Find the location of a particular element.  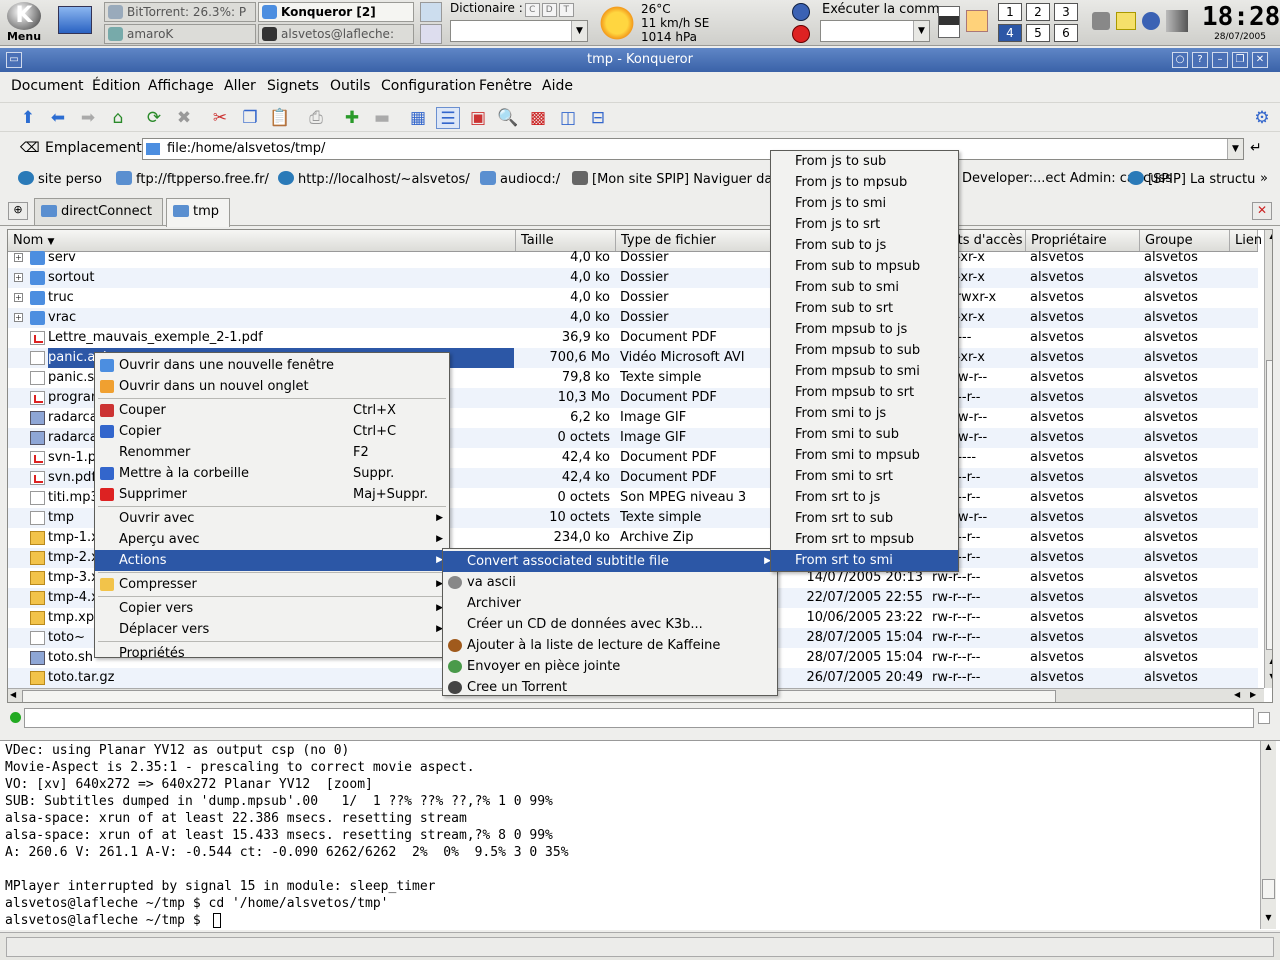

subtitle-menu-item: From js to smi is located at coordinates (864, 203).